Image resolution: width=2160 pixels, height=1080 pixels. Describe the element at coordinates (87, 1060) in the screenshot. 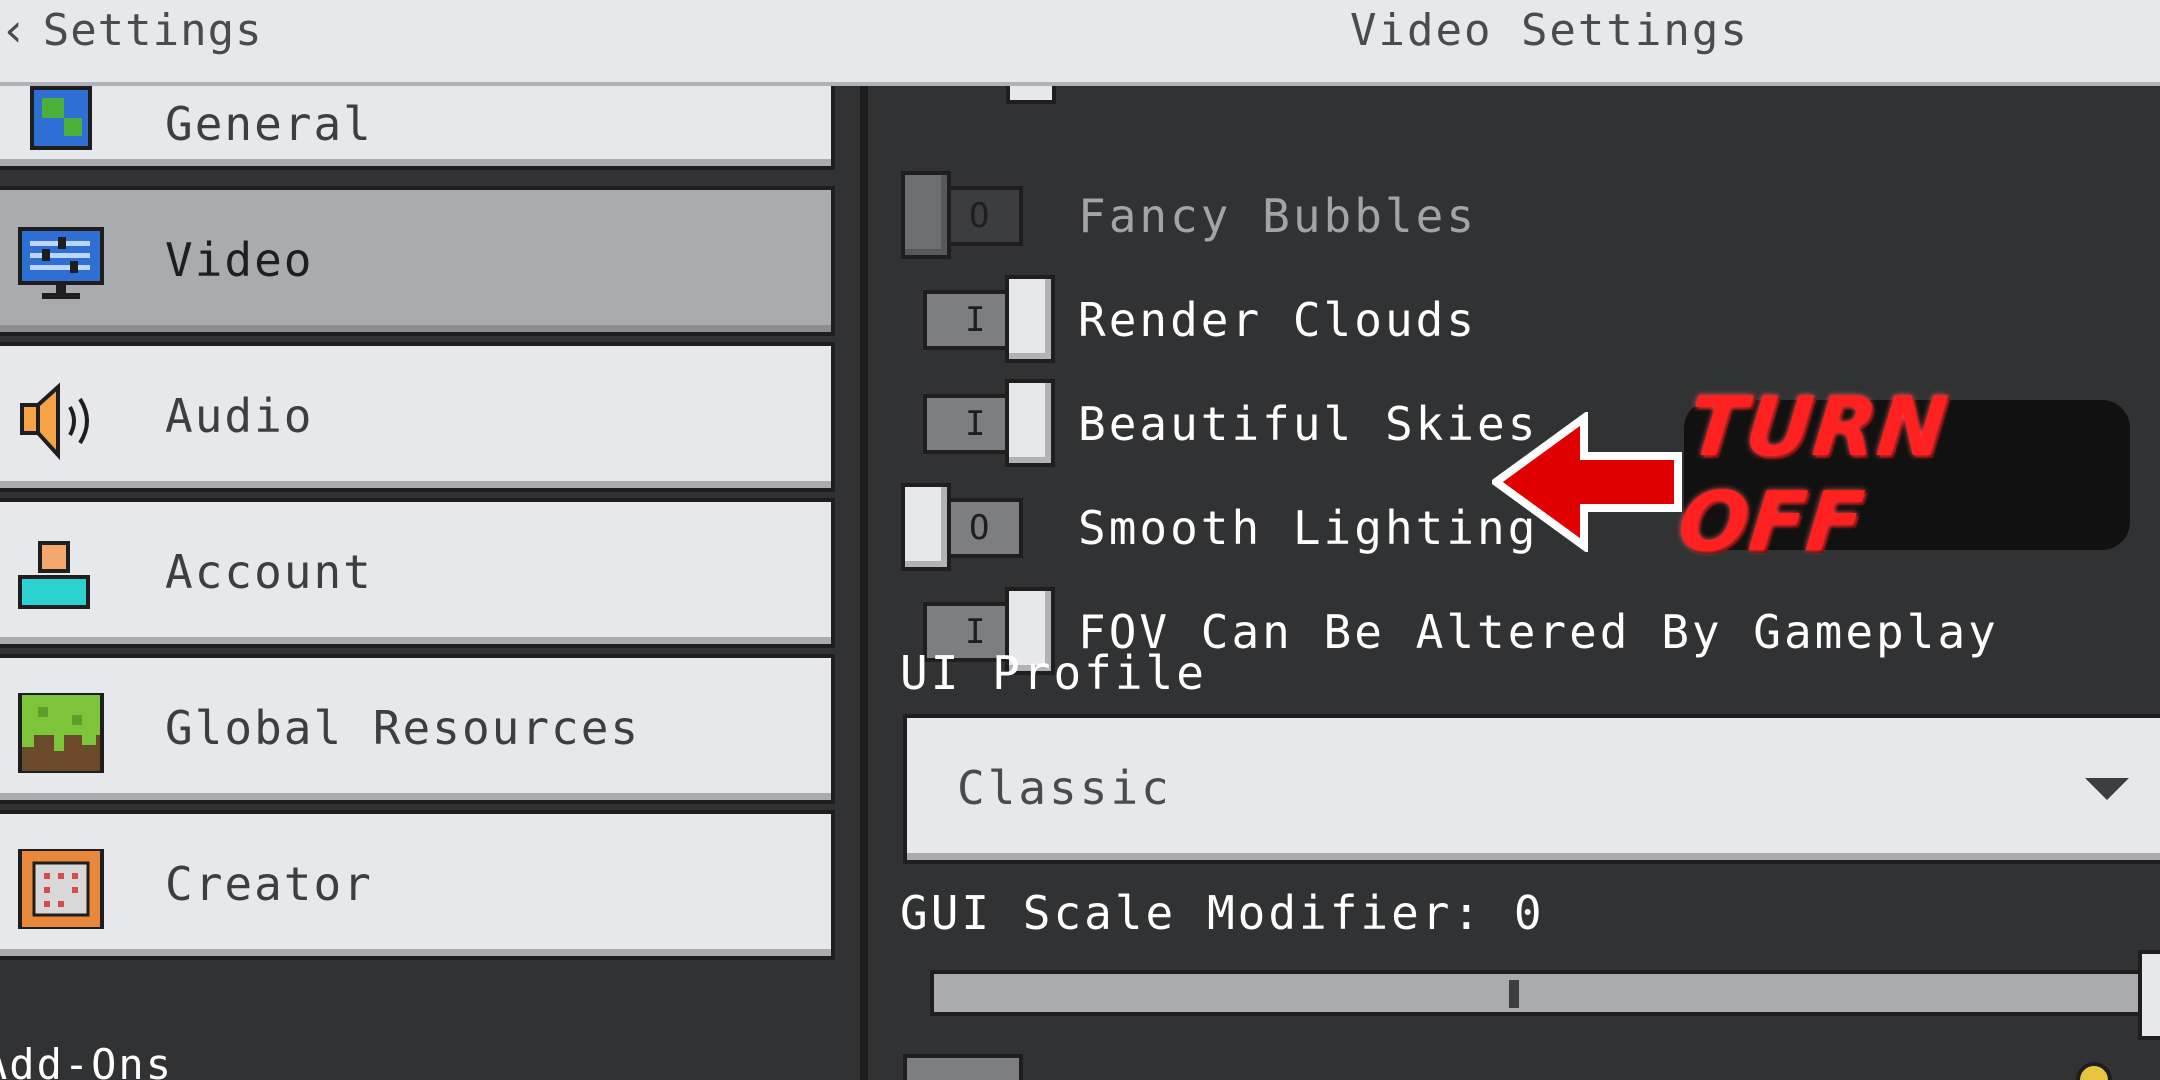

I see `addons-section-heading: Add-Ons` at that location.